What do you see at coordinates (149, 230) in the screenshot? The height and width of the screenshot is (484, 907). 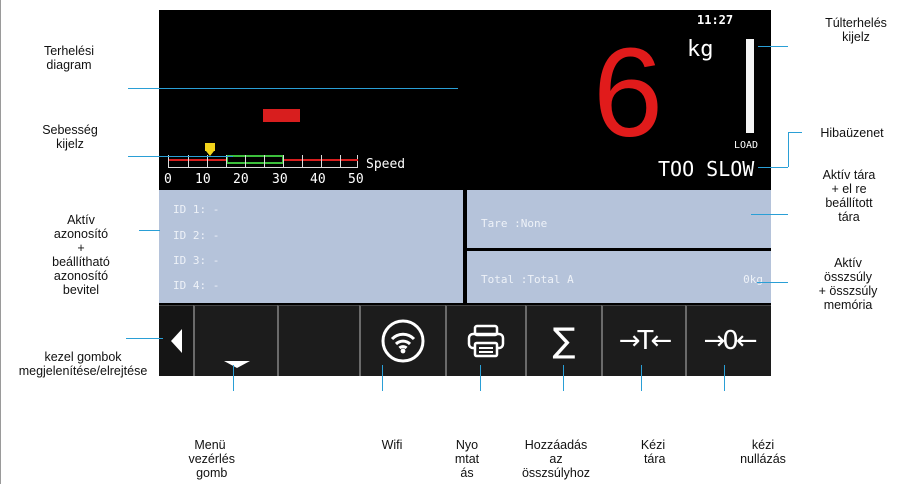 I see `leader-id` at bounding box center [149, 230].